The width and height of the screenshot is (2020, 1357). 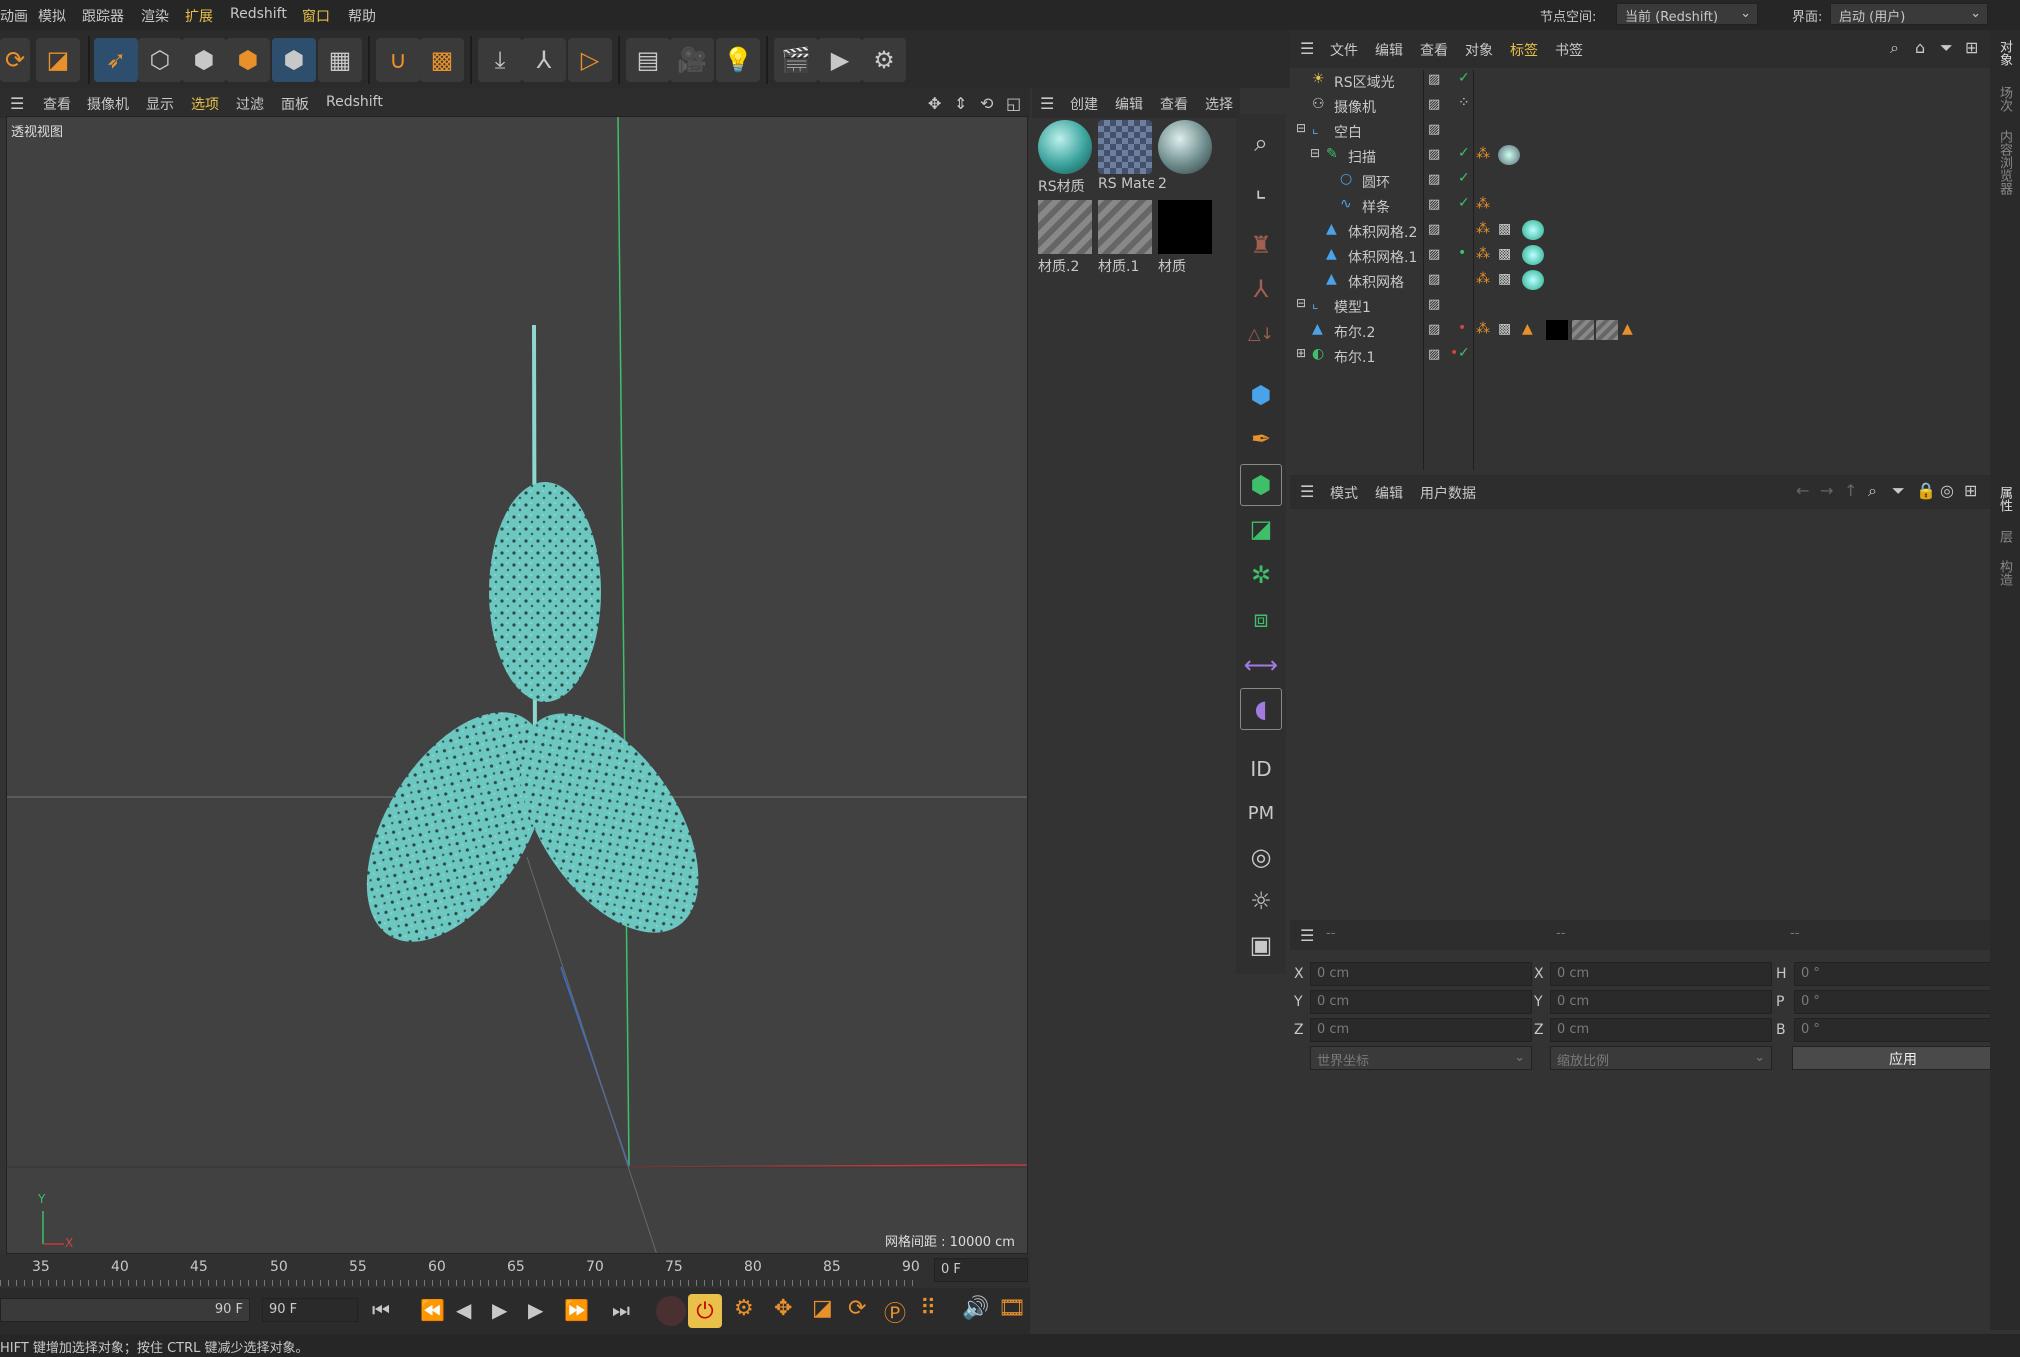 What do you see at coordinates (295, 104) in the screenshot?
I see `viewport-menu-panel: 面板` at bounding box center [295, 104].